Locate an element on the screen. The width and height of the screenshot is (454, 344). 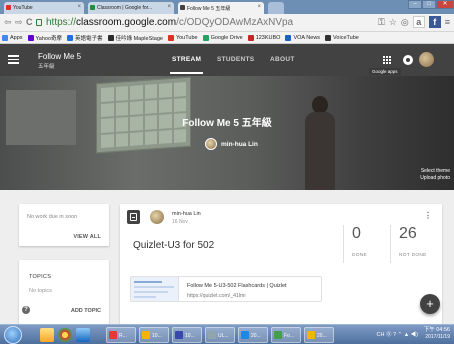
tab-students: STUDENTS is located at coordinates (235, 59).